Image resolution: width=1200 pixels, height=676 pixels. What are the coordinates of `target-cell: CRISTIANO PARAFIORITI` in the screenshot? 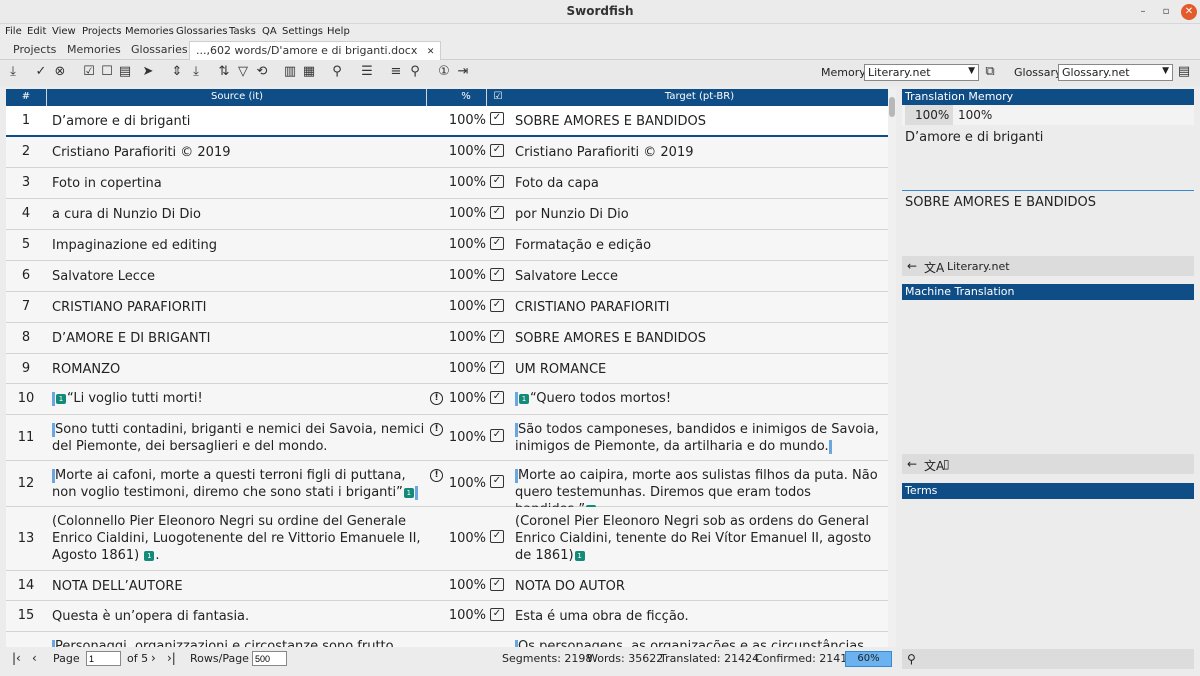 It's located at (700, 307).